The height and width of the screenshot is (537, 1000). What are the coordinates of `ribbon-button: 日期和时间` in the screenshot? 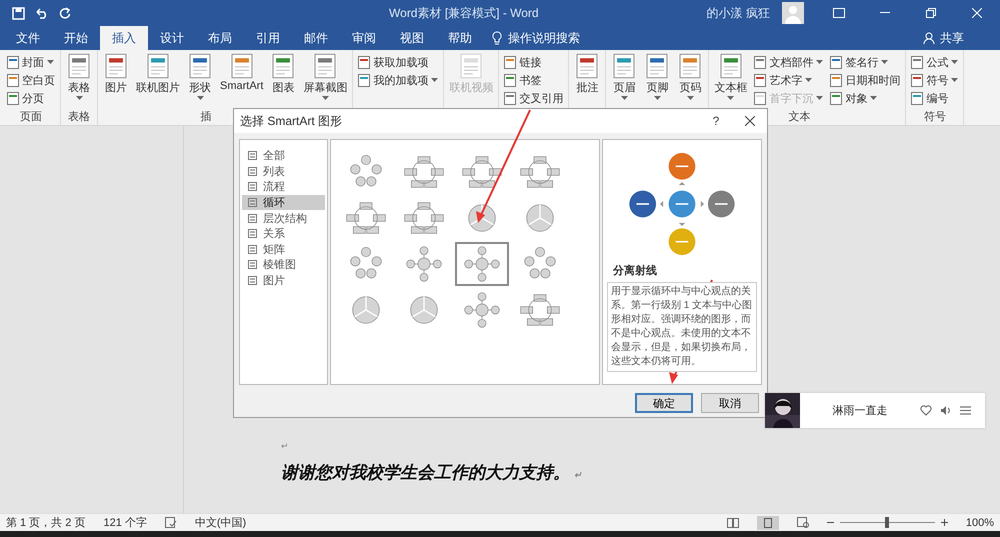 It's located at (865, 80).